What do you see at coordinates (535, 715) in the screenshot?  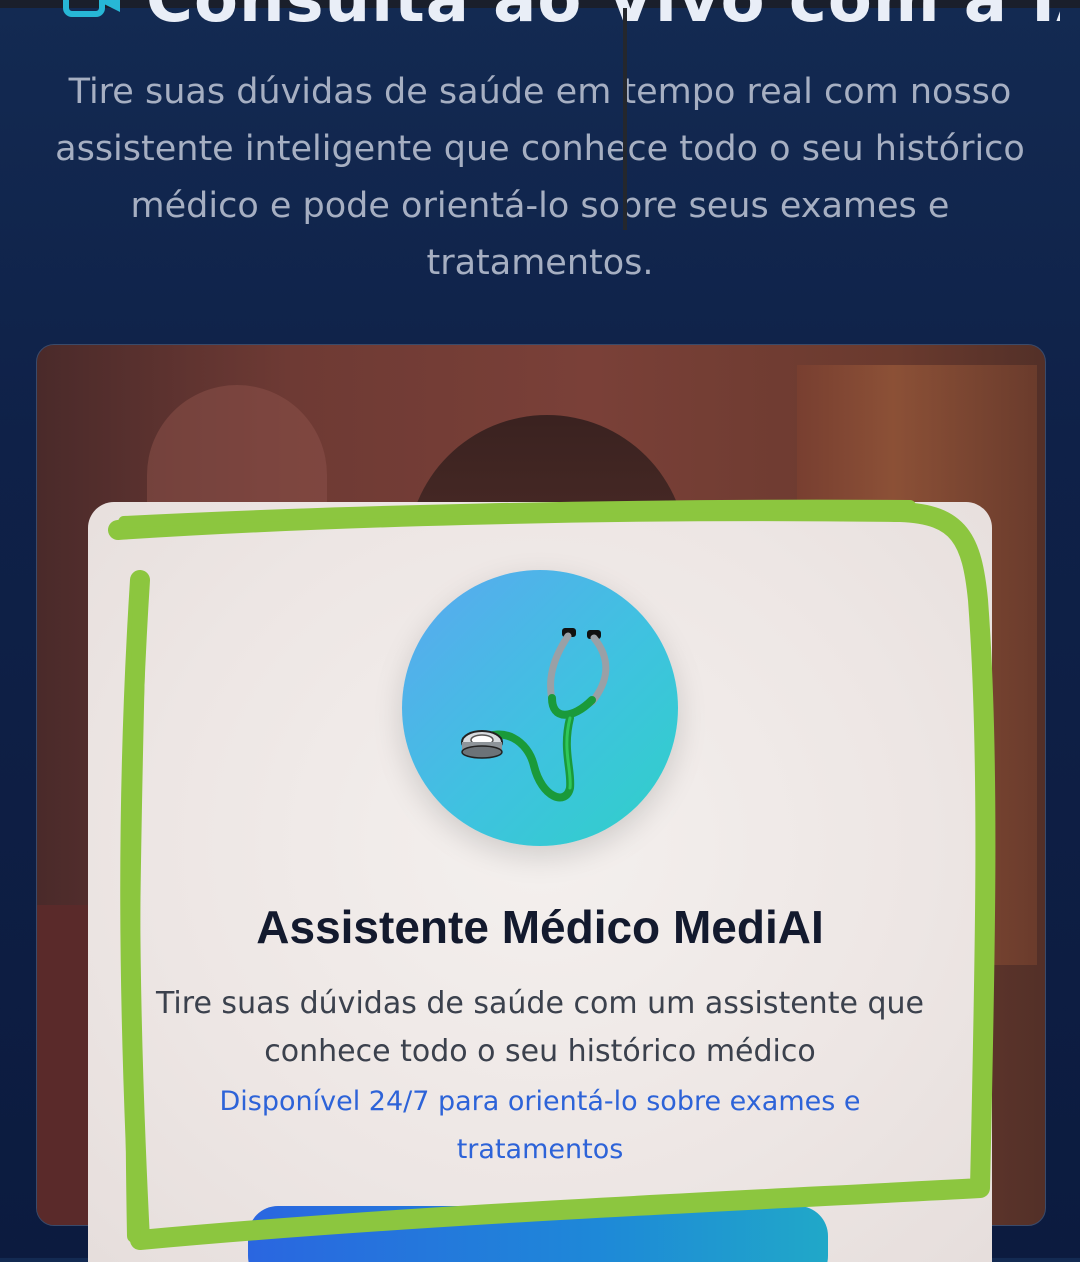 I see `stethoscope-icon` at bounding box center [535, 715].